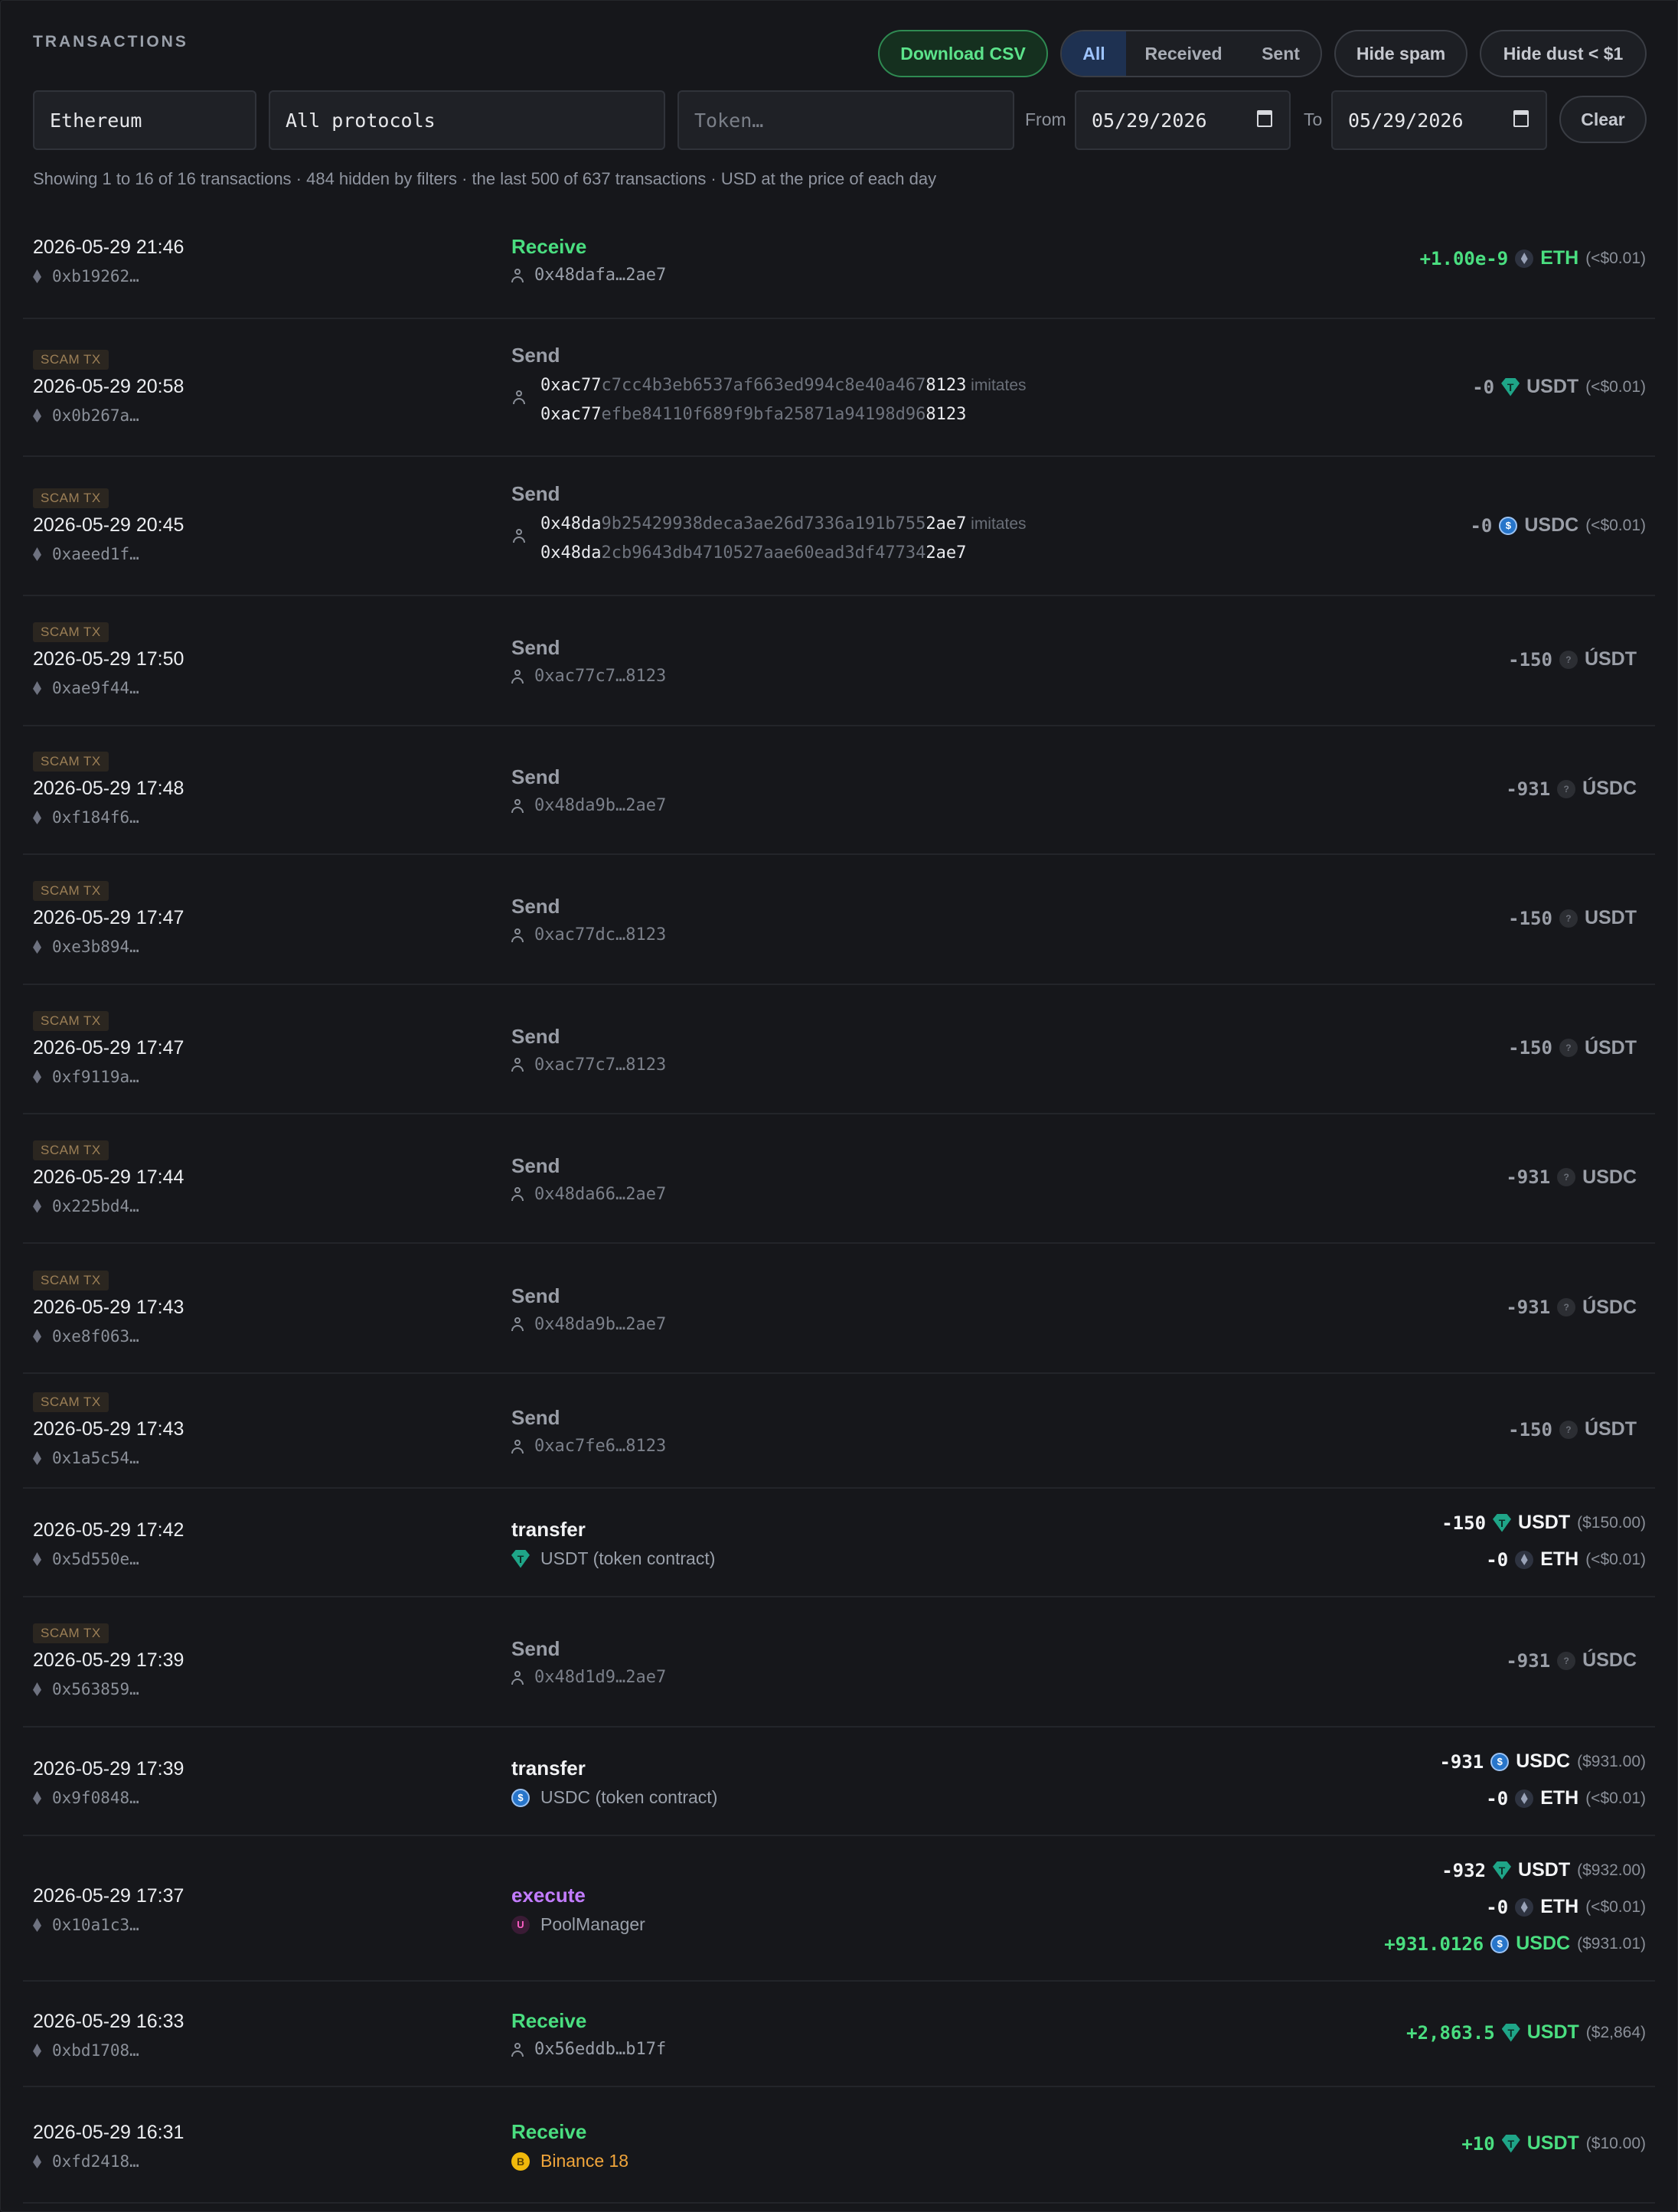 This screenshot has height=2212, width=1678. Describe the element at coordinates (947, 414) in the screenshot. I see `address-suffix: 8123` at that location.